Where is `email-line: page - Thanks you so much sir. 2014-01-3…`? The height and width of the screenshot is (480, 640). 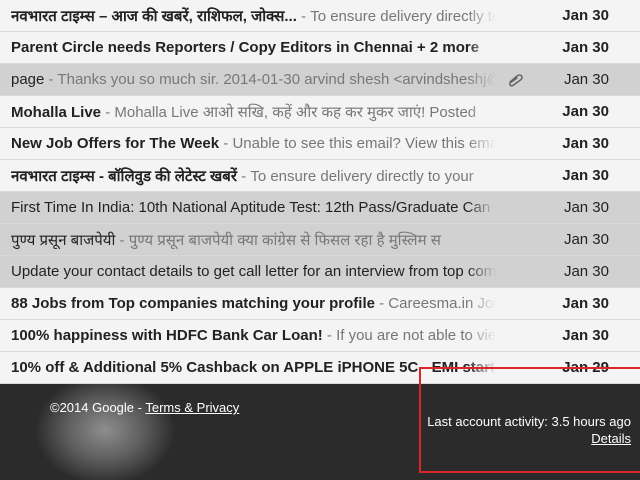
email-line: page - Thanks you so much sir. 2014-01-3… is located at coordinates (253, 79).